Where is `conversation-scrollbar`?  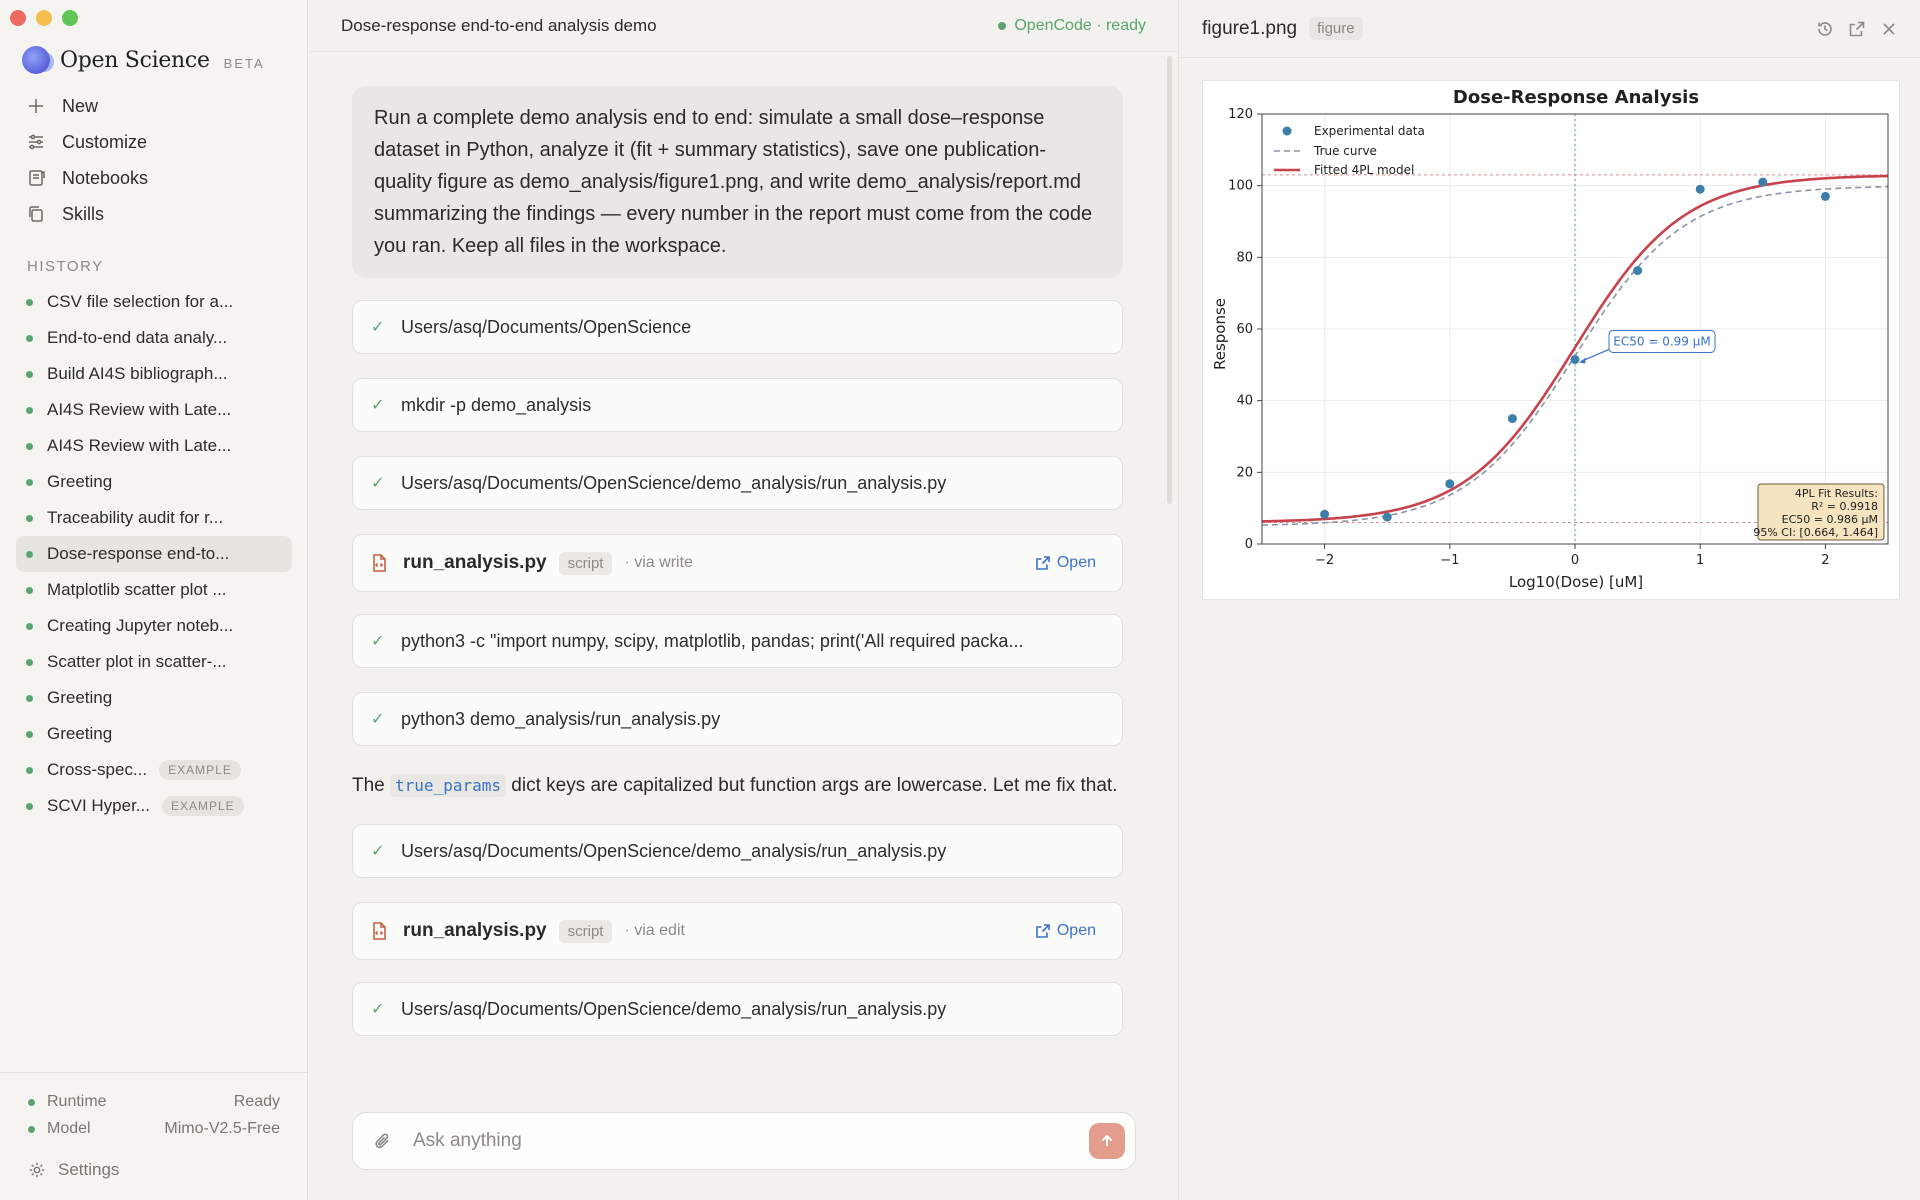 conversation-scrollbar is located at coordinates (1169, 280).